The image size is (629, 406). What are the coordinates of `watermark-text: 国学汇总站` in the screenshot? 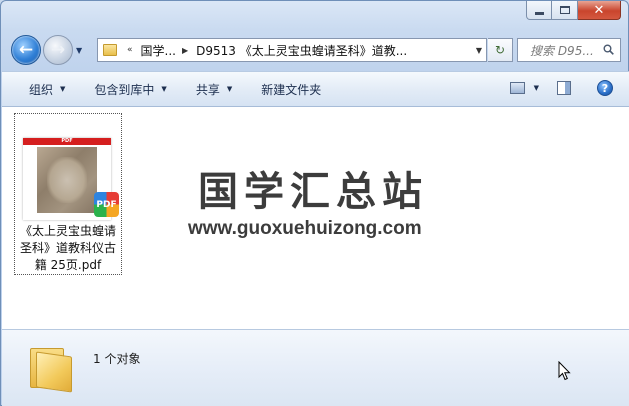 It's located at (313, 191).